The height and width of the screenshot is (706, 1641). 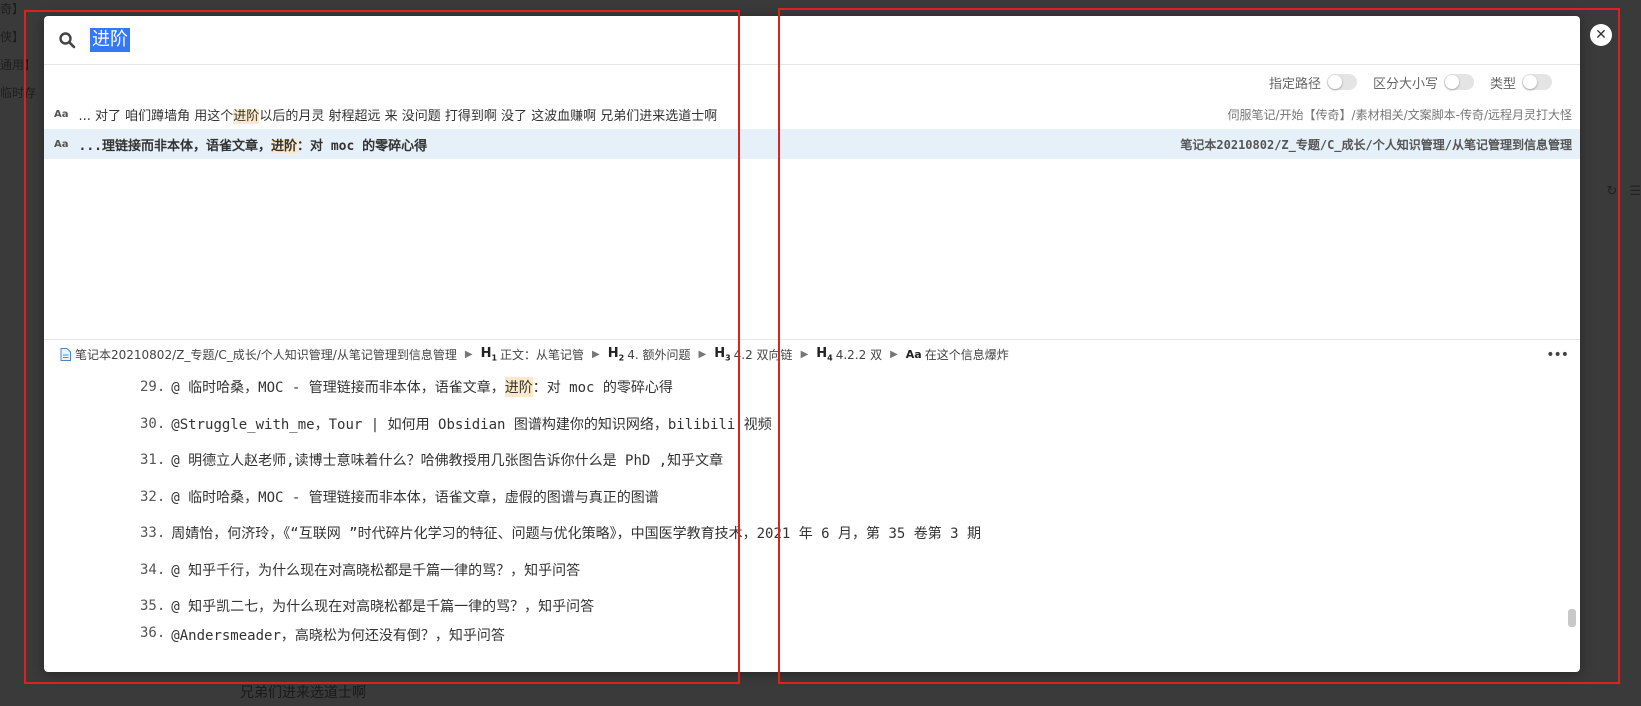 I want to click on toggle-type, so click(x=1537, y=82).